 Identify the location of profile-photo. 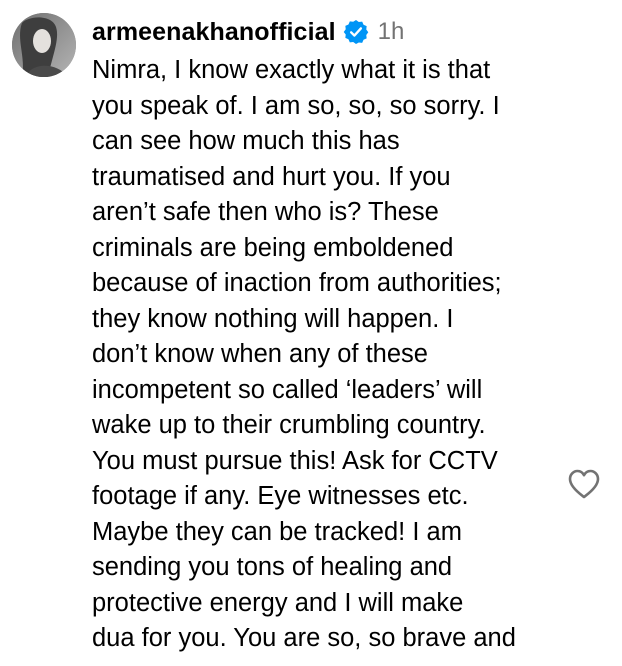
(44, 45).